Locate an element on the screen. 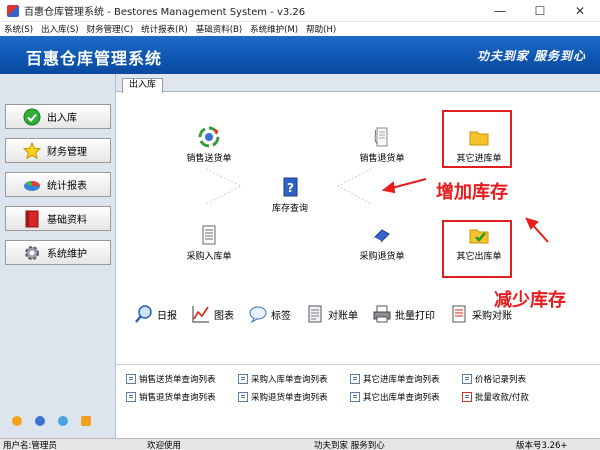 Image resolution: width=600 pixels, height=450 pixels. menu-help: 帮助(H) is located at coordinates (321, 29).